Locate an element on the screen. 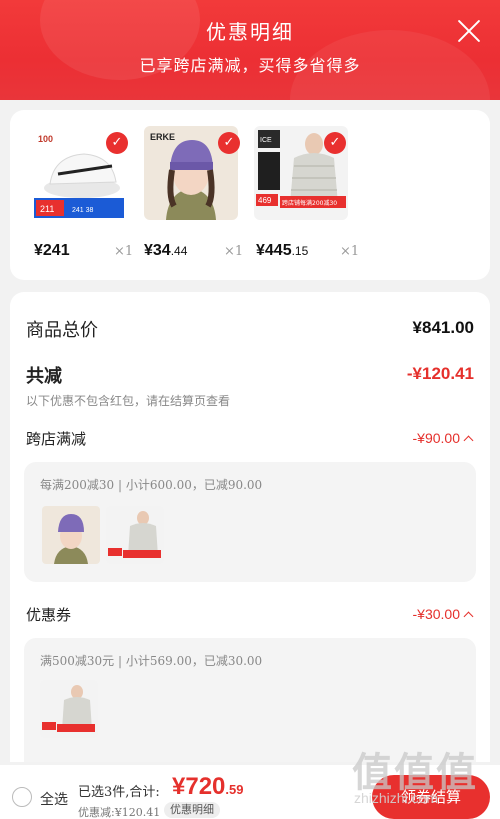 Image resolution: width=500 pixels, height=819 pixels. product-price: ¥34.44 is located at coordinates (166, 250).